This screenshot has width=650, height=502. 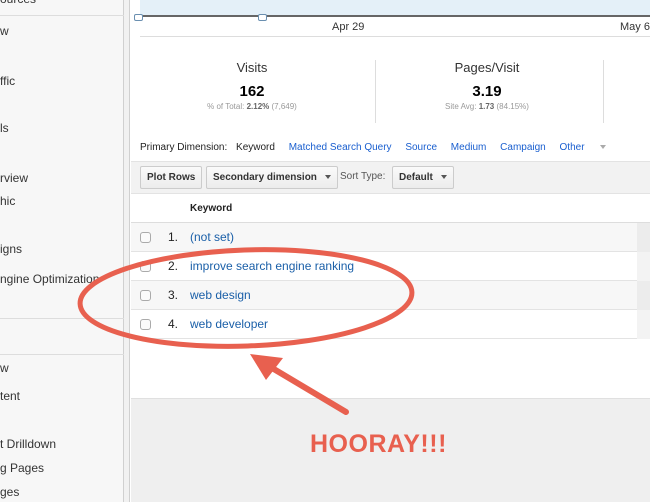 I want to click on stat-sub: Site Avg: 1.73 (84.15%), so click(x=487, y=106).